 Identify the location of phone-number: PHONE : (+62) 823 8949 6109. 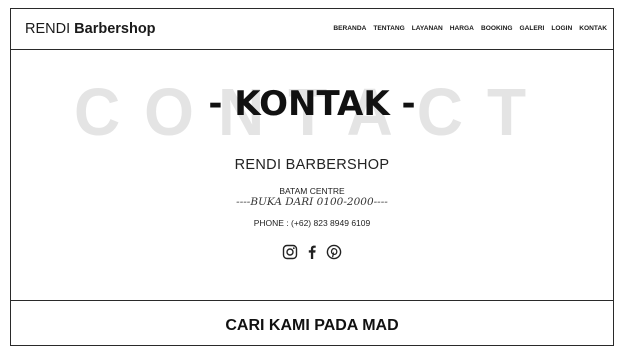
(312, 223).